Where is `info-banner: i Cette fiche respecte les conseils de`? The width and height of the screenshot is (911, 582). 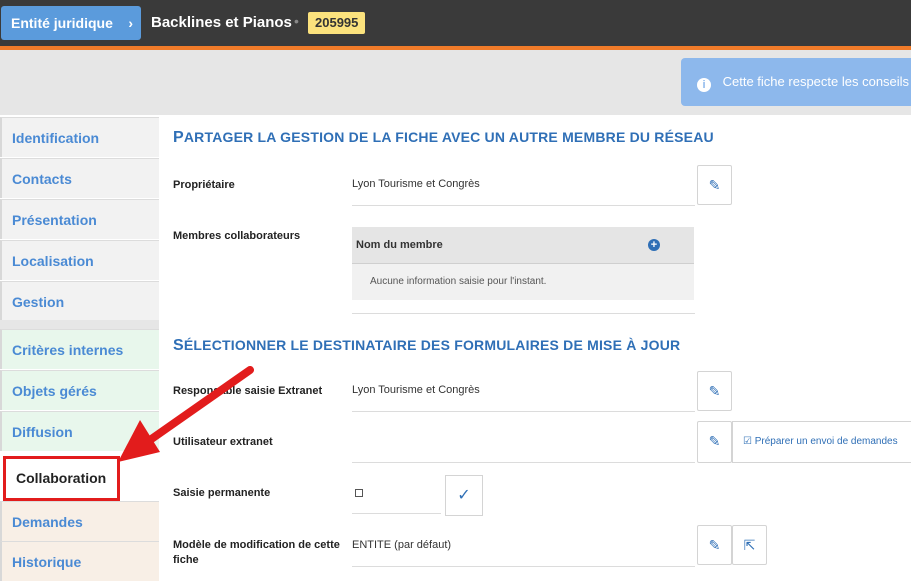
info-banner: i Cette fiche respecte les conseils de is located at coordinates (796, 82).